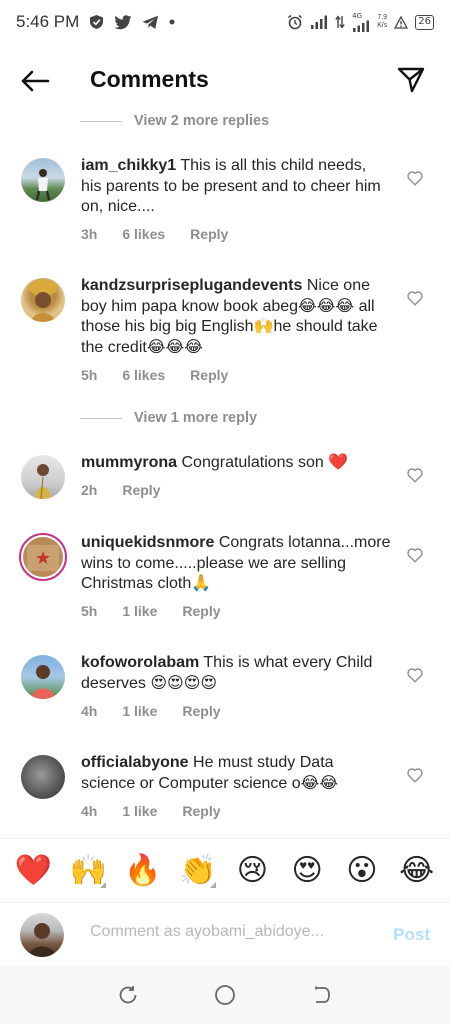  What do you see at coordinates (417, 871) in the screenshot?
I see `reaction-laughing: 😂` at bounding box center [417, 871].